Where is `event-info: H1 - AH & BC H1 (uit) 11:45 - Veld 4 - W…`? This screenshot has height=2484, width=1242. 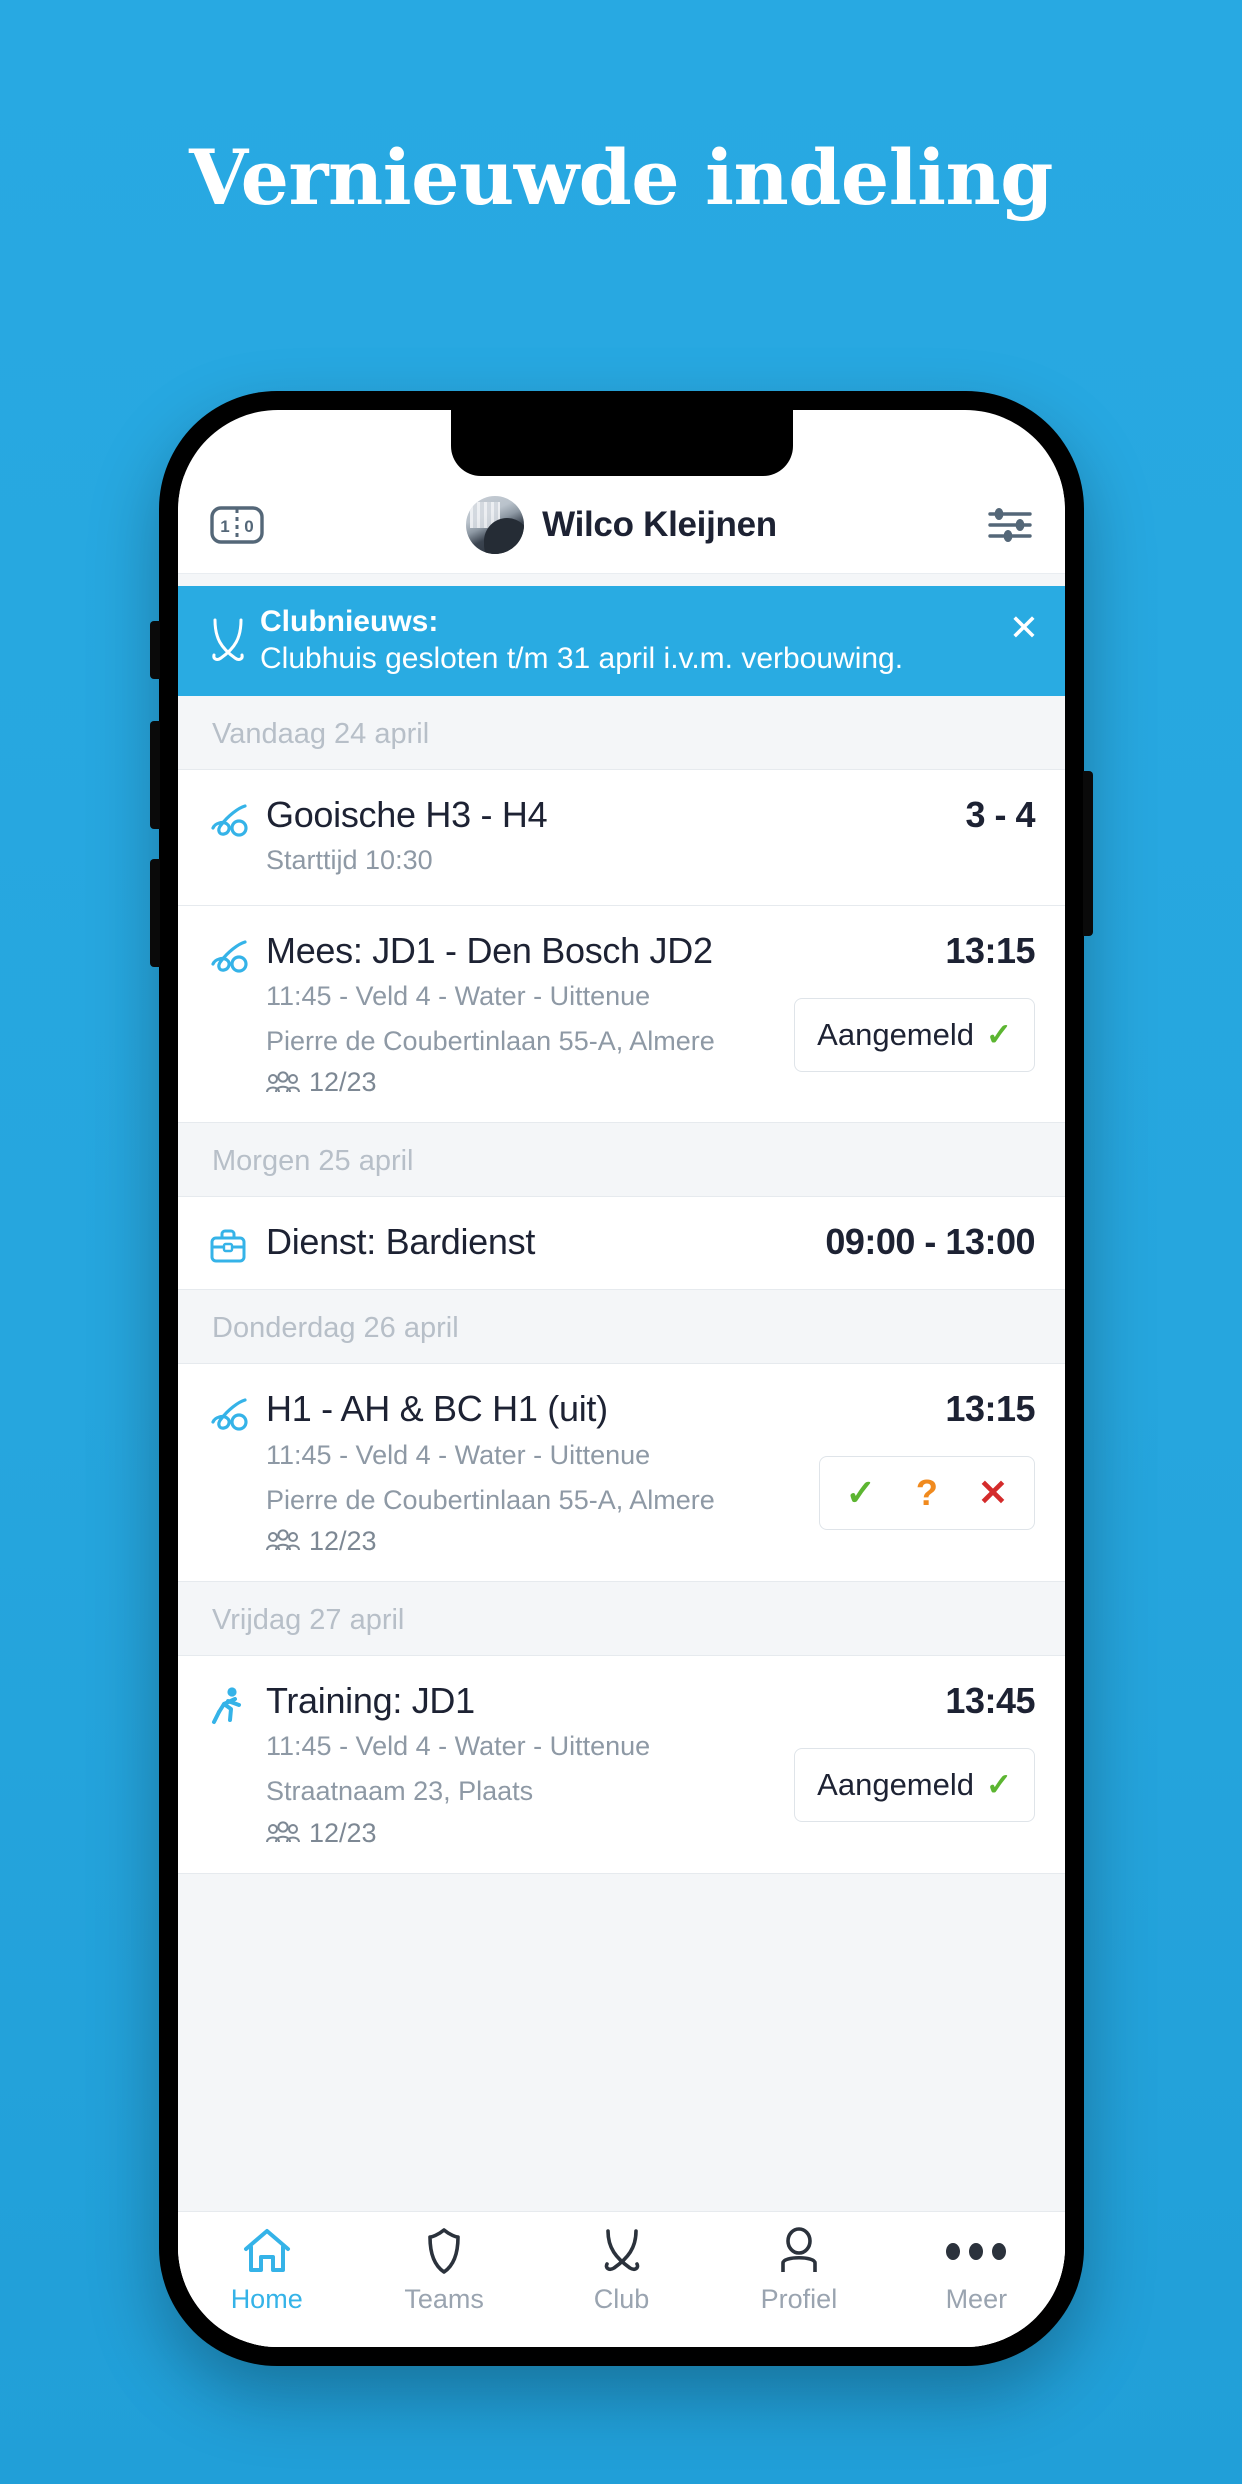 event-info: H1 - AH & BC H1 (uit) 11:45 - Veld 4 - W… is located at coordinates (535, 1472).